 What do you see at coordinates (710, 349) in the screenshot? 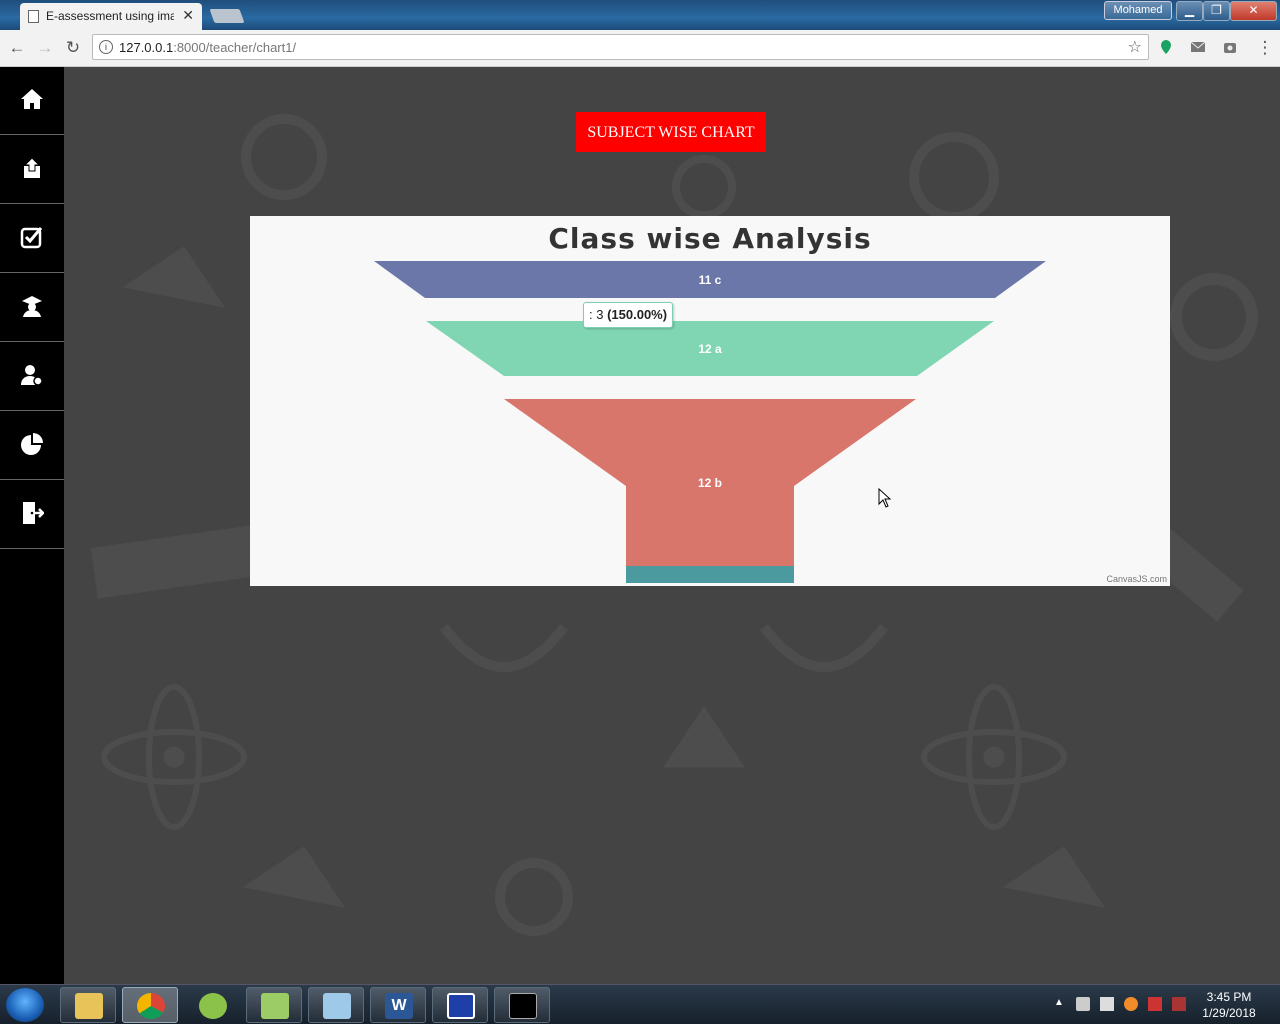
I see `funnel-segment-label: 12 a` at bounding box center [710, 349].